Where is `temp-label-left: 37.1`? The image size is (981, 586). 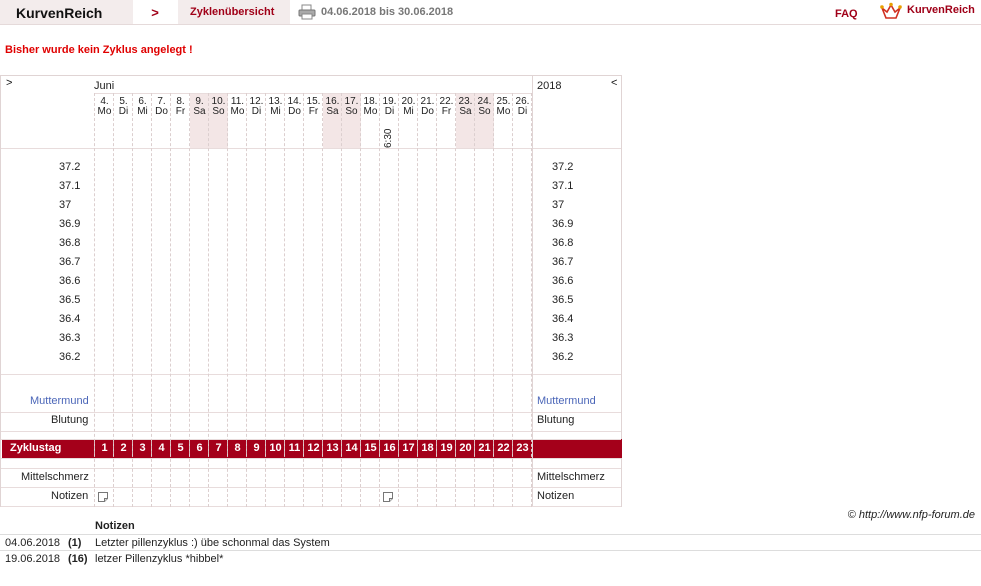 temp-label-left: 37.1 is located at coordinates (70, 186).